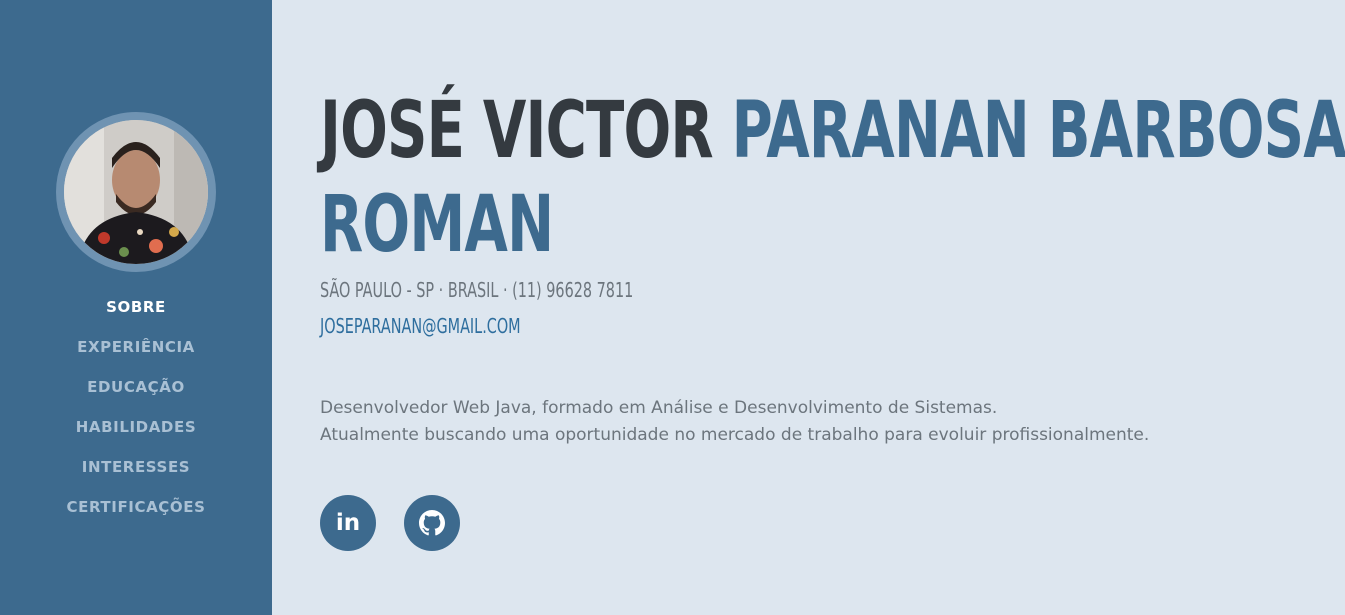 Image resolution: width=1345 pixels, height=615 pixels. I want to click on avatar-ring, so click(136, 192).